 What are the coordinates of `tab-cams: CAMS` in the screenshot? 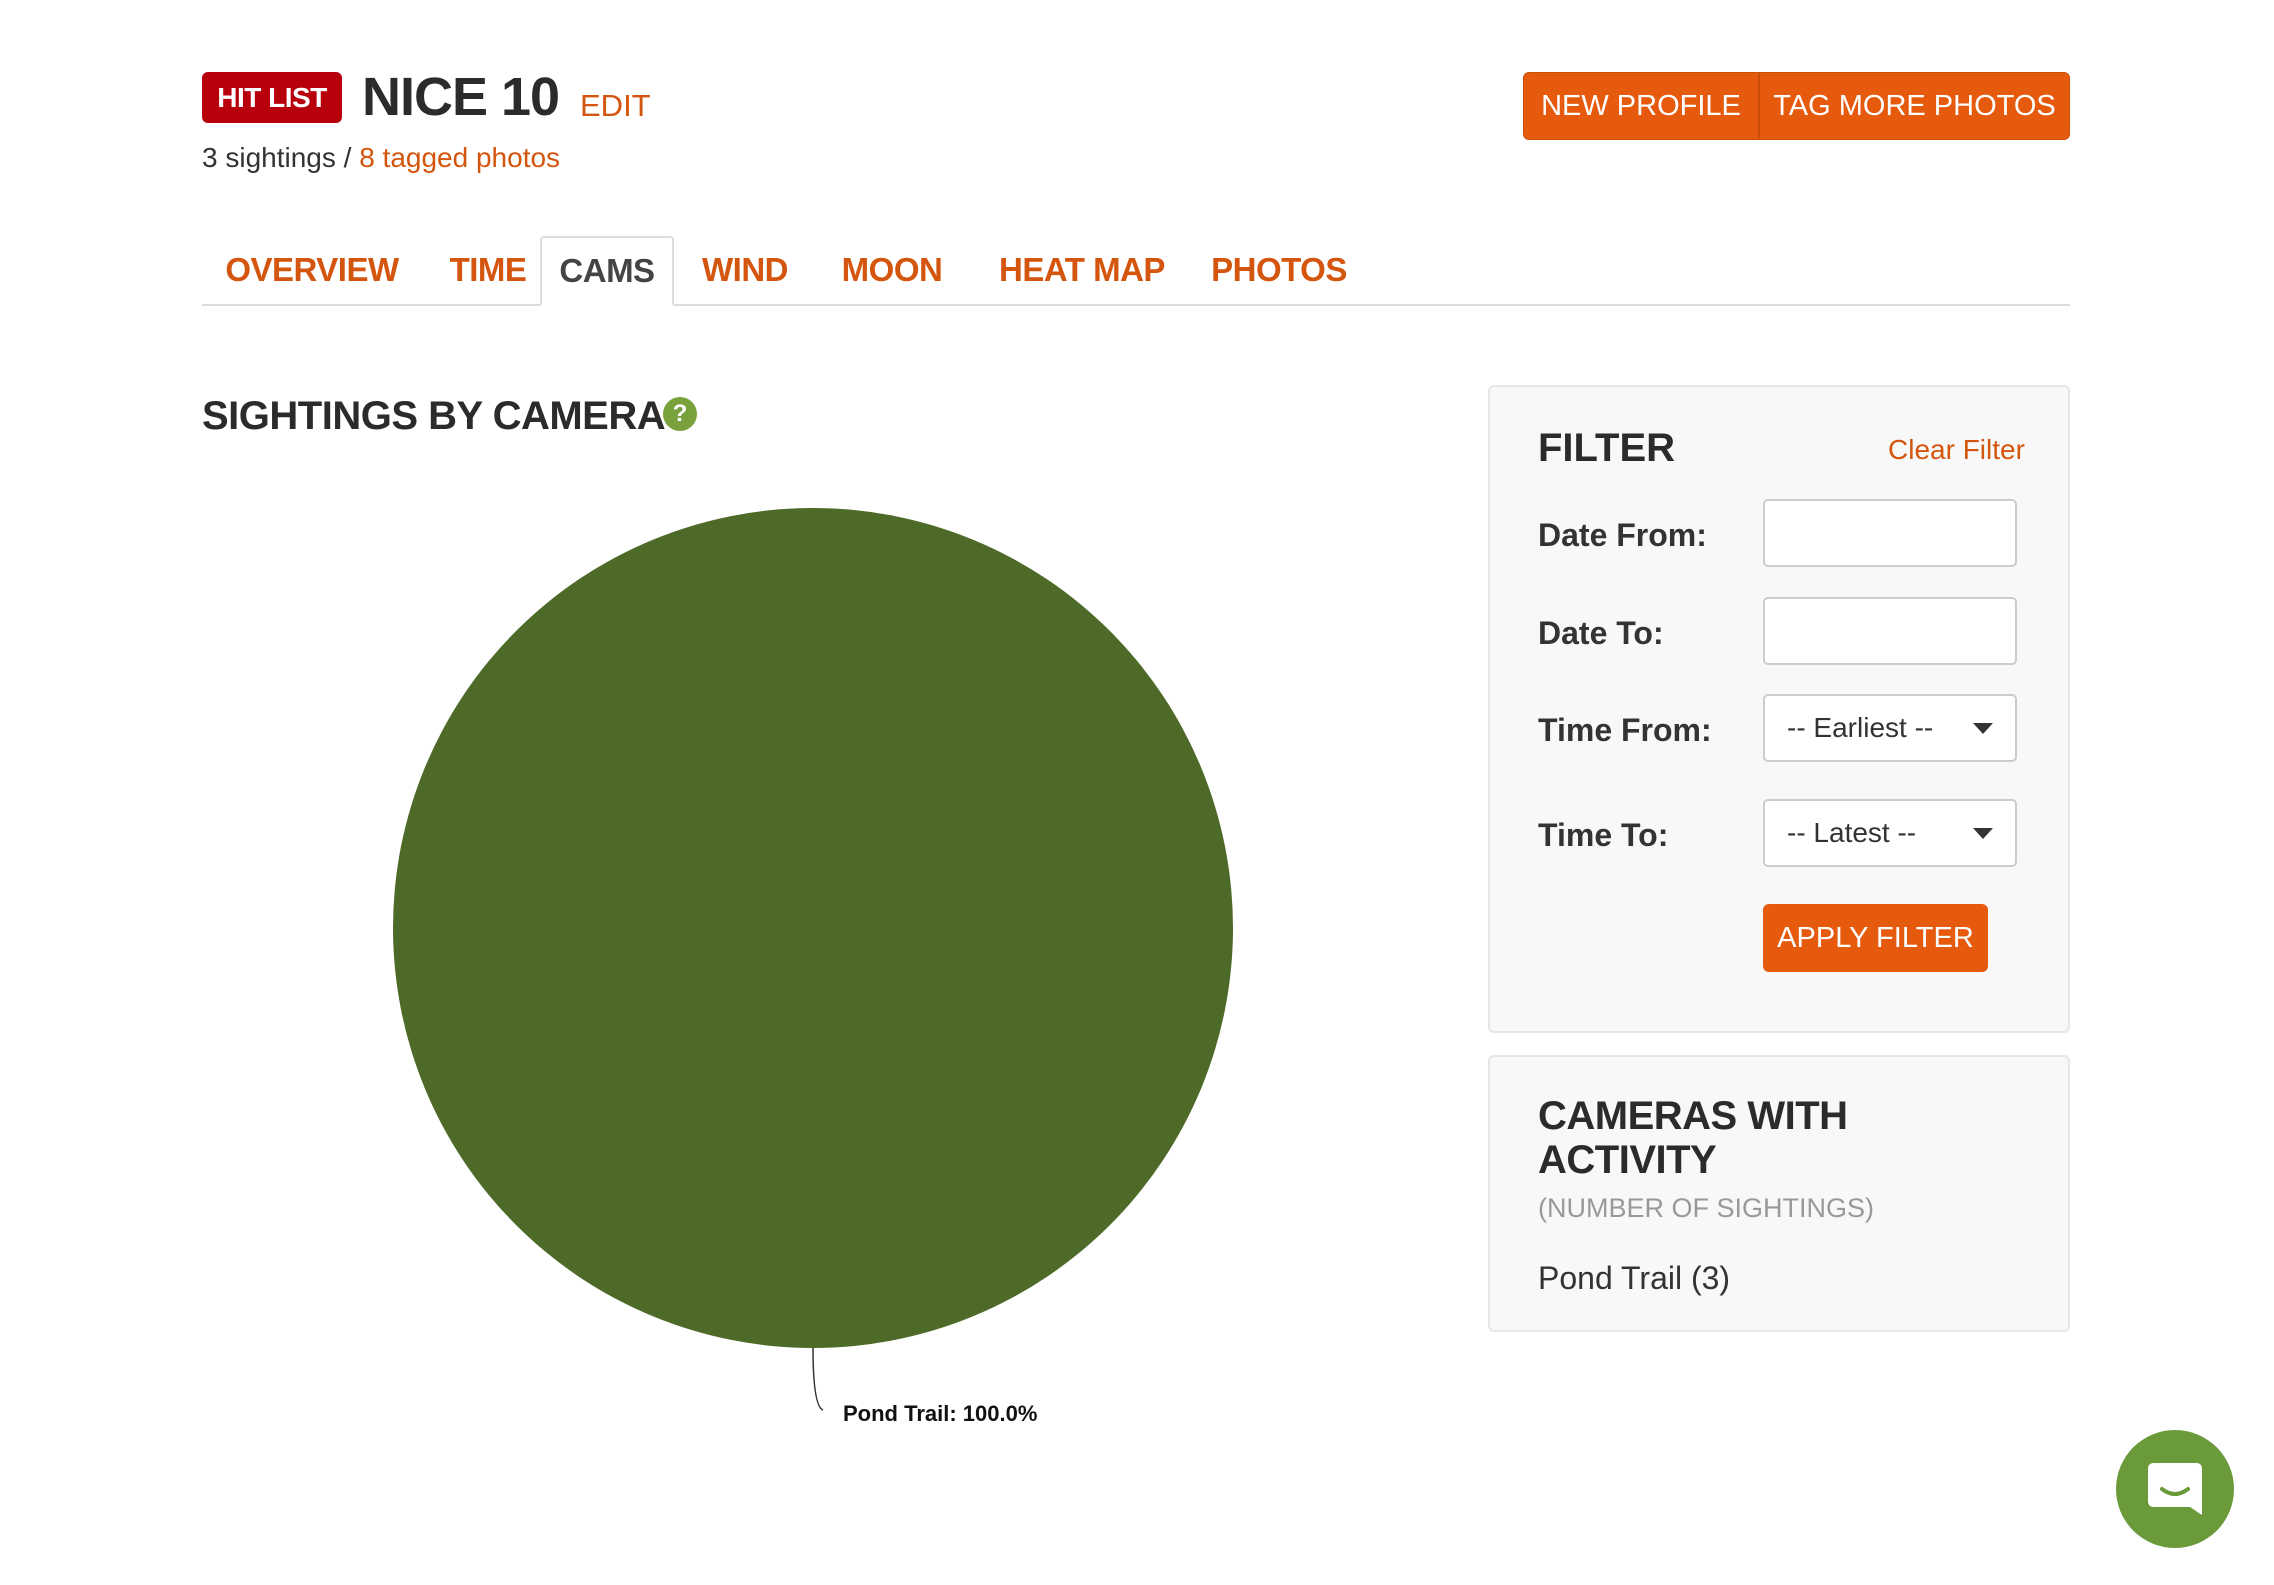 It's located at (607, 271).